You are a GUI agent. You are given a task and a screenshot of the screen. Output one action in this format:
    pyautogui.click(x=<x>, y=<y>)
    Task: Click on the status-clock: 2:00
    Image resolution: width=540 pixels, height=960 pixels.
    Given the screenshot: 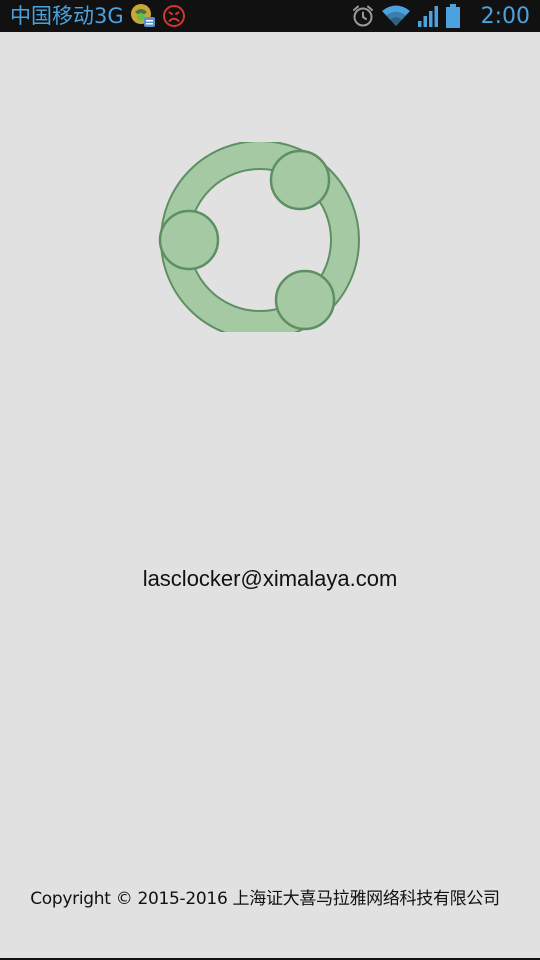 What is the action you would take?
    pyautogui.click(x=505, y=16)
    